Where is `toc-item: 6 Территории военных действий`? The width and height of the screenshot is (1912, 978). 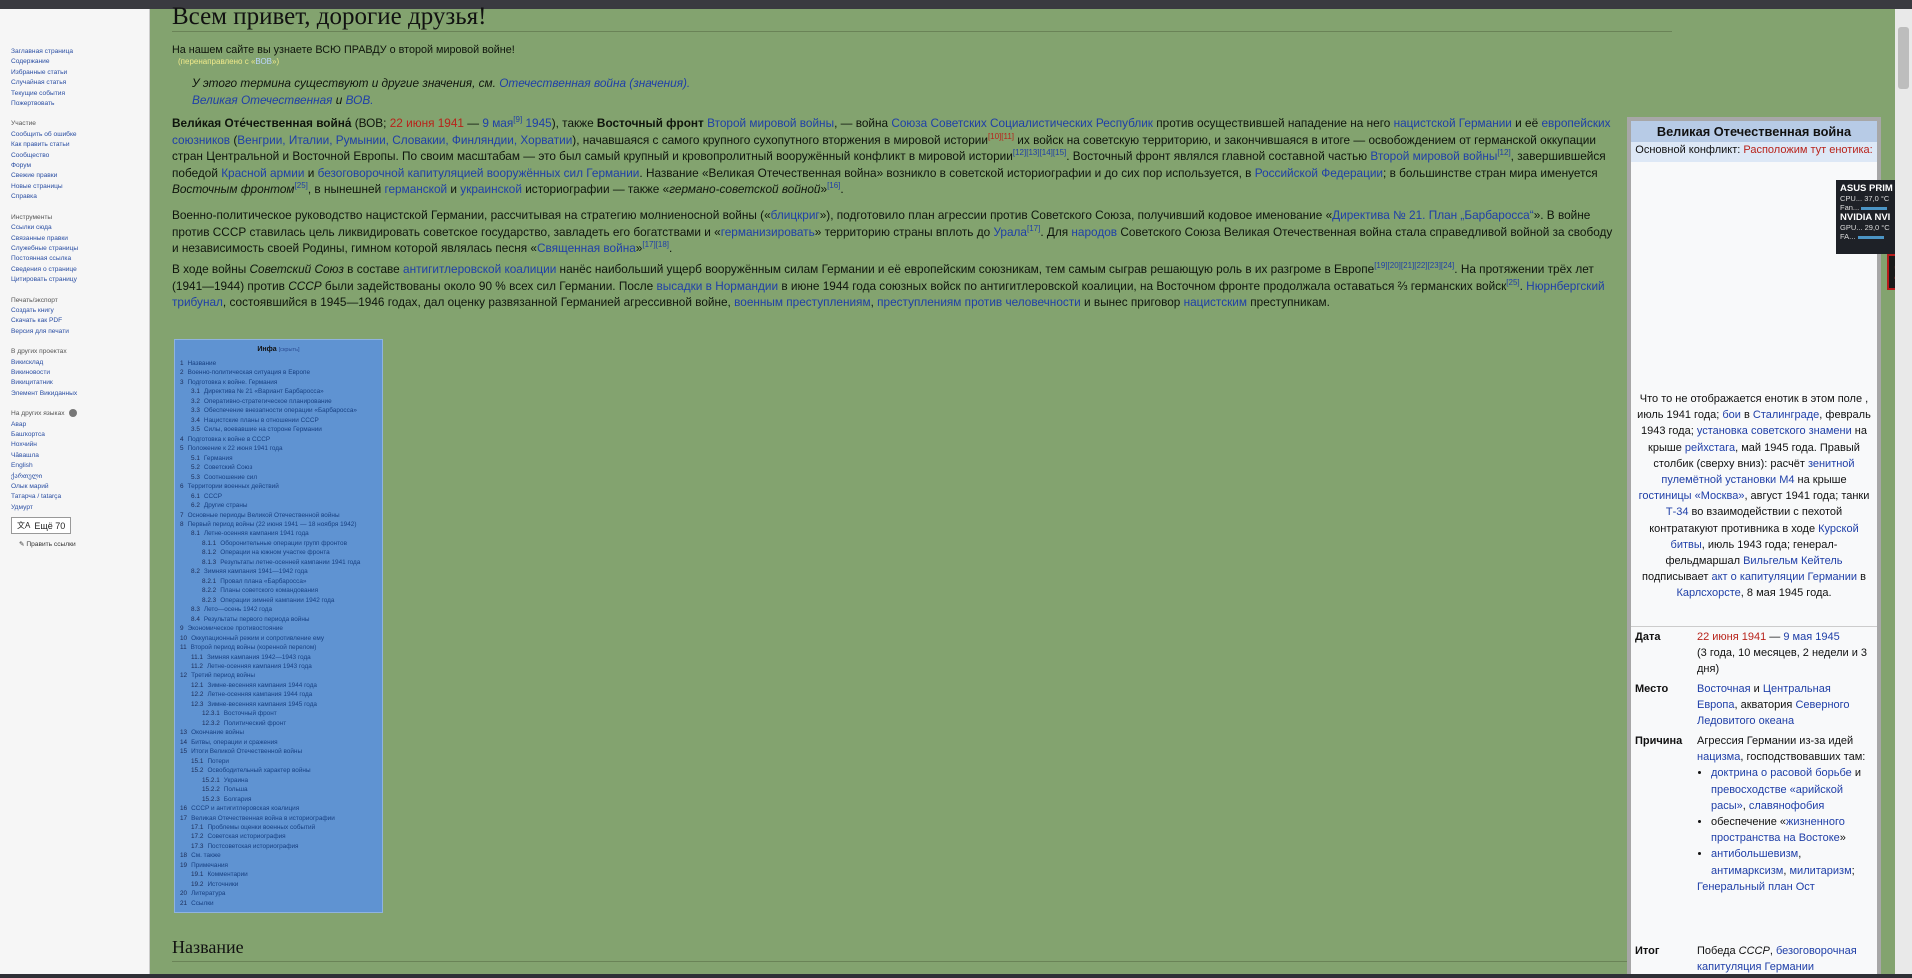
toc-item: 6 Территории военных действий is located at coordinates (278, 486).